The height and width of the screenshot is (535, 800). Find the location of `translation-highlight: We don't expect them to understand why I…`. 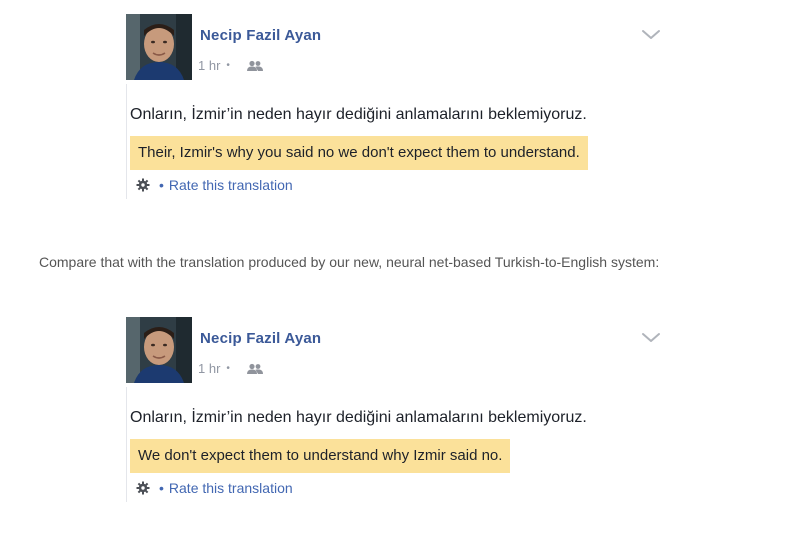

translation-highlight: We don't expect them to understand why I… is located at coordinates (320, 456).